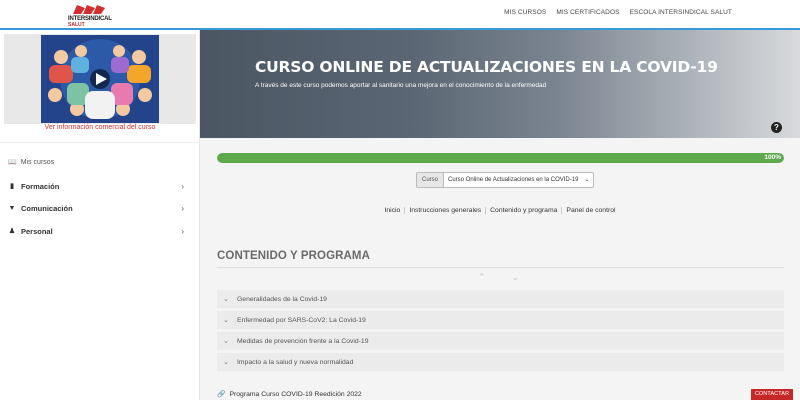 The image size is (800, 400). I want to click on help-icon: ?, so click(776, 127).